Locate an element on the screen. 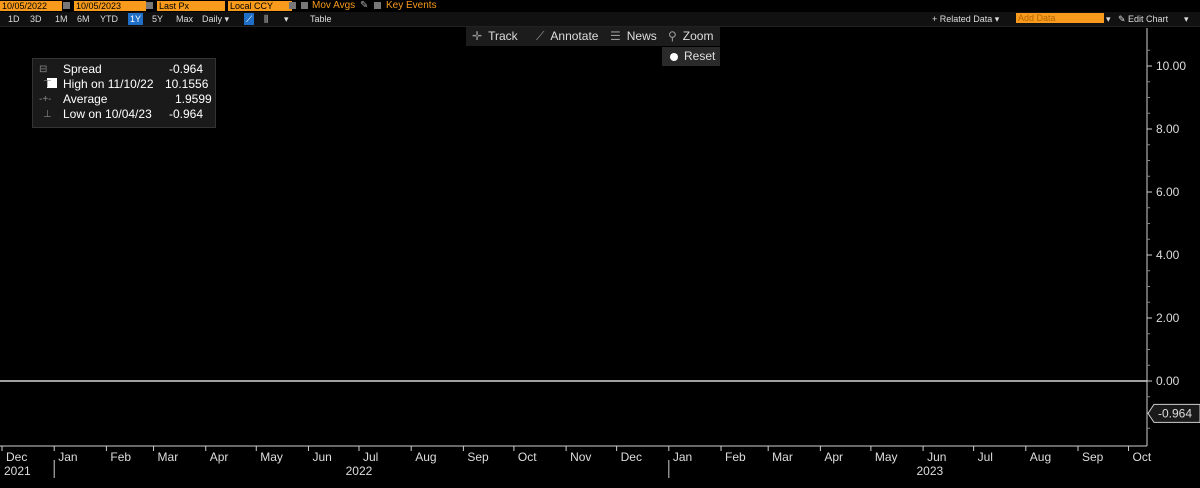 Image resolution: width=1200 pixels, height=488 pixels. legend-low: ⊥ Low on 10/04/23 -0.964 is located at coordinates (125, 114).